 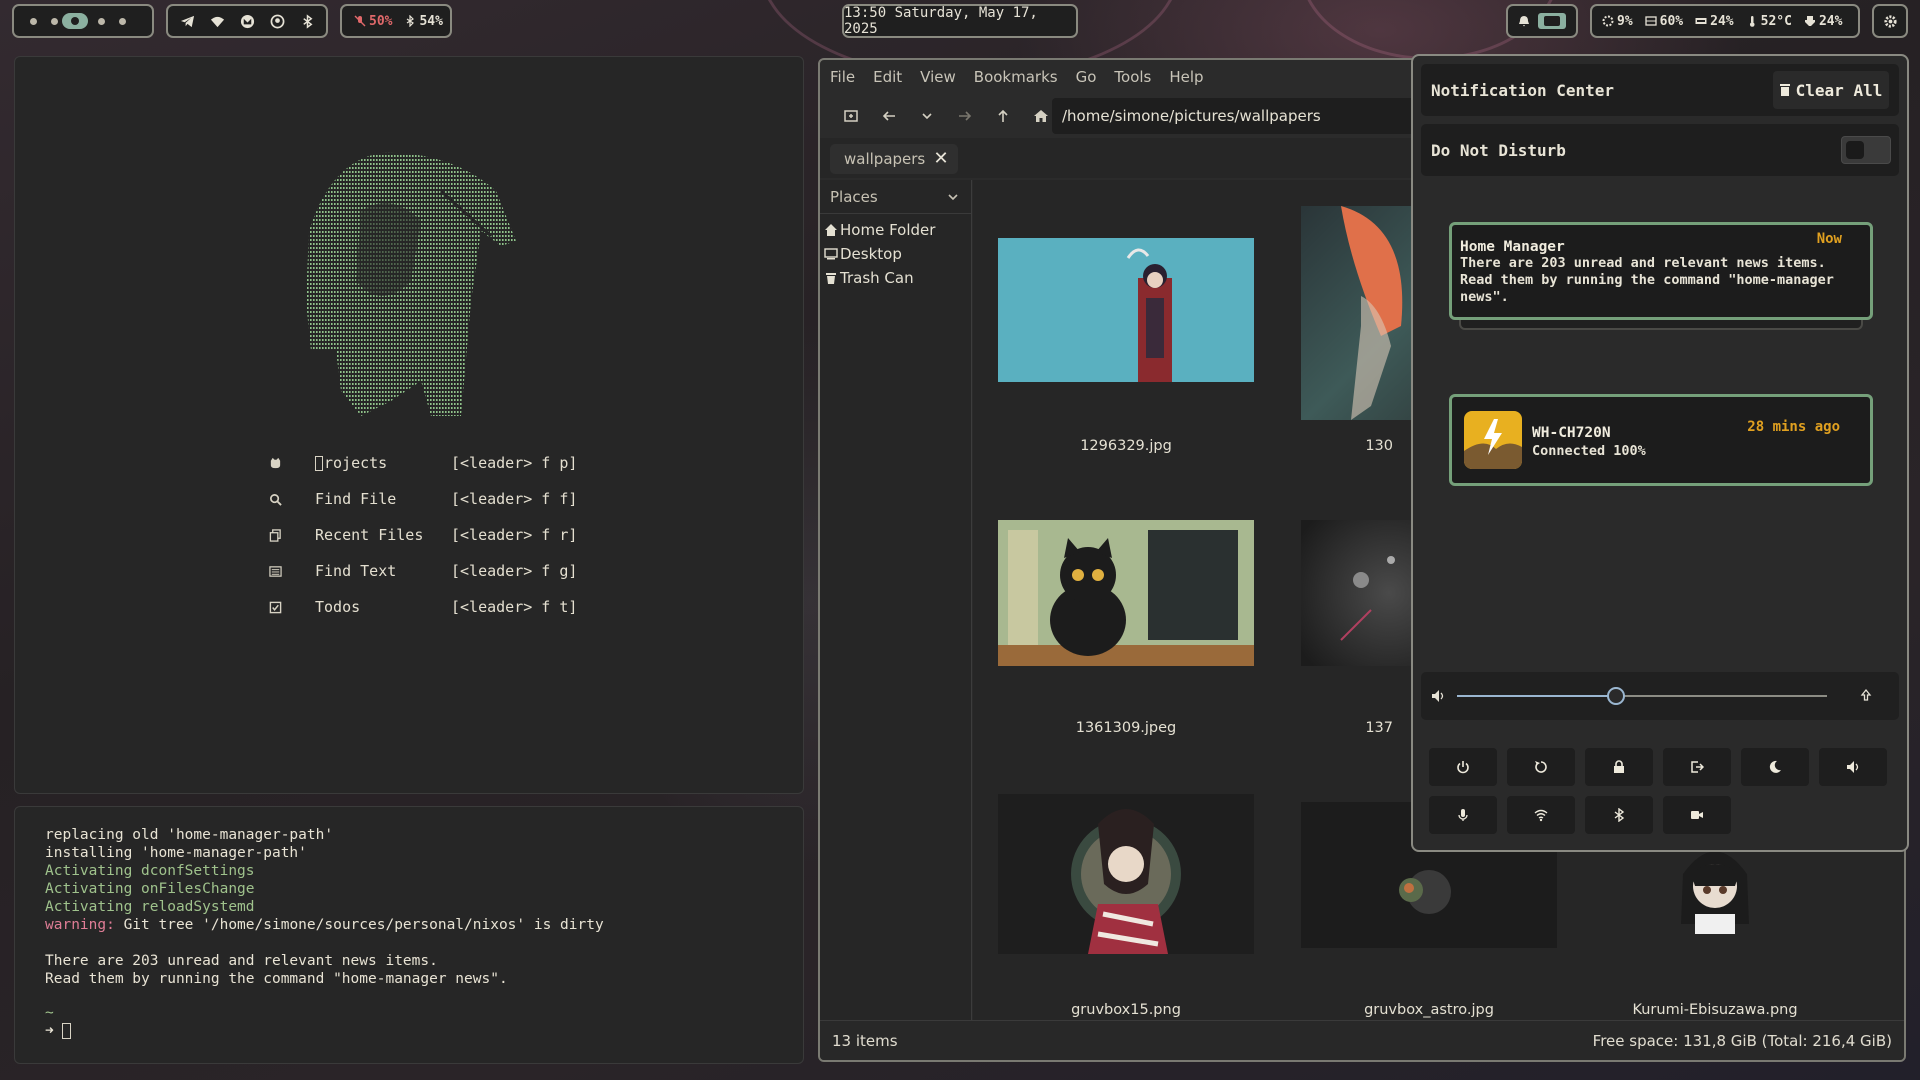 I want to click on github-icon, so click(x=277, y=21).